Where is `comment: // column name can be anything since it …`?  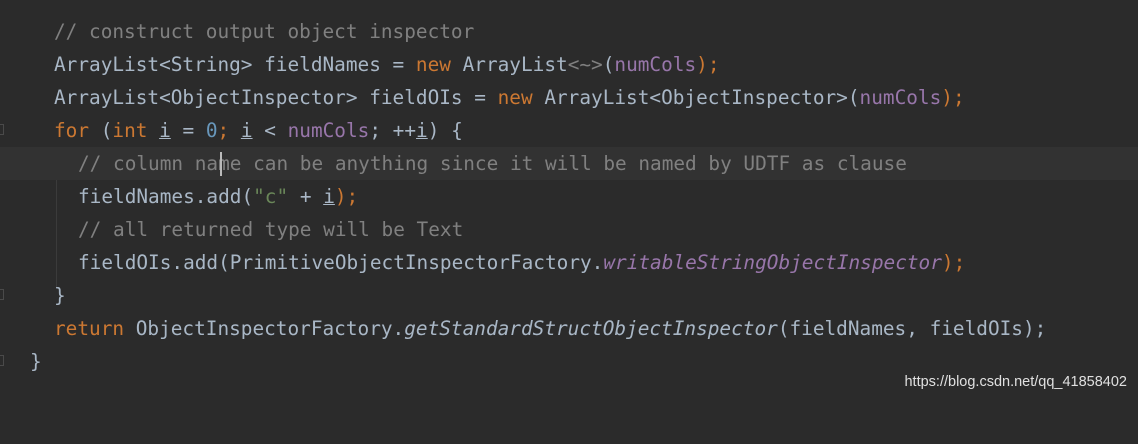 comment: // column name can be anything since it … is located at coordinates (492, 163).